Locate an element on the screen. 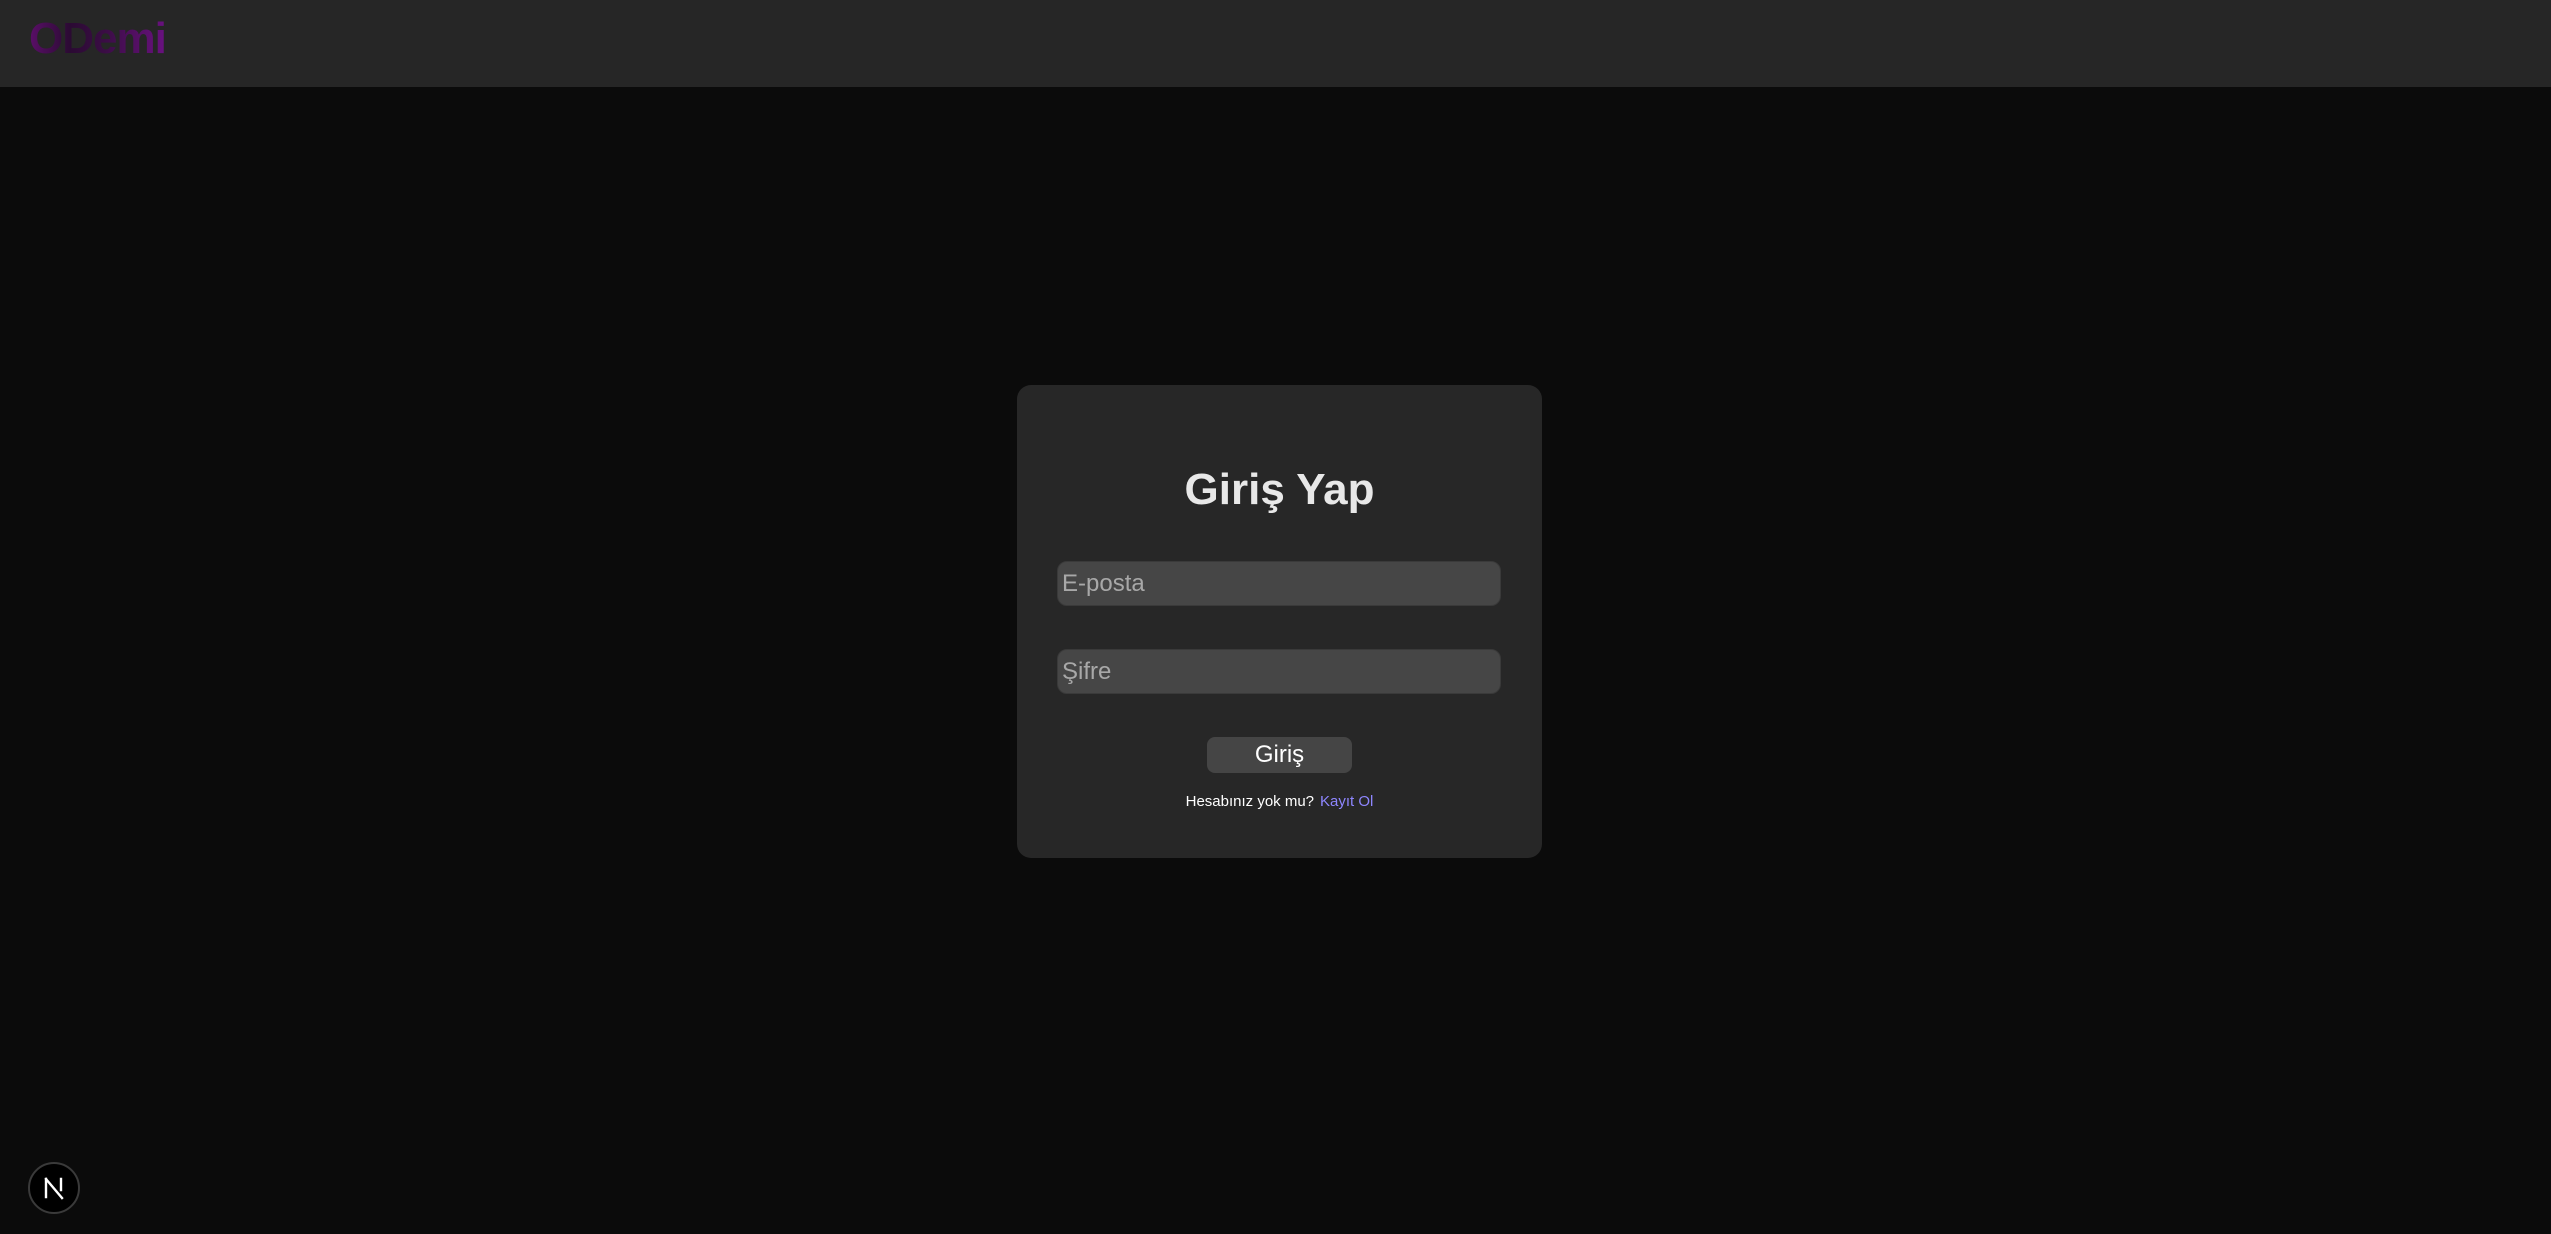 The height and width of the screenshot is (1234, 2551). signup-link: Kayıt Ol is located at coordinates (1346, 801).